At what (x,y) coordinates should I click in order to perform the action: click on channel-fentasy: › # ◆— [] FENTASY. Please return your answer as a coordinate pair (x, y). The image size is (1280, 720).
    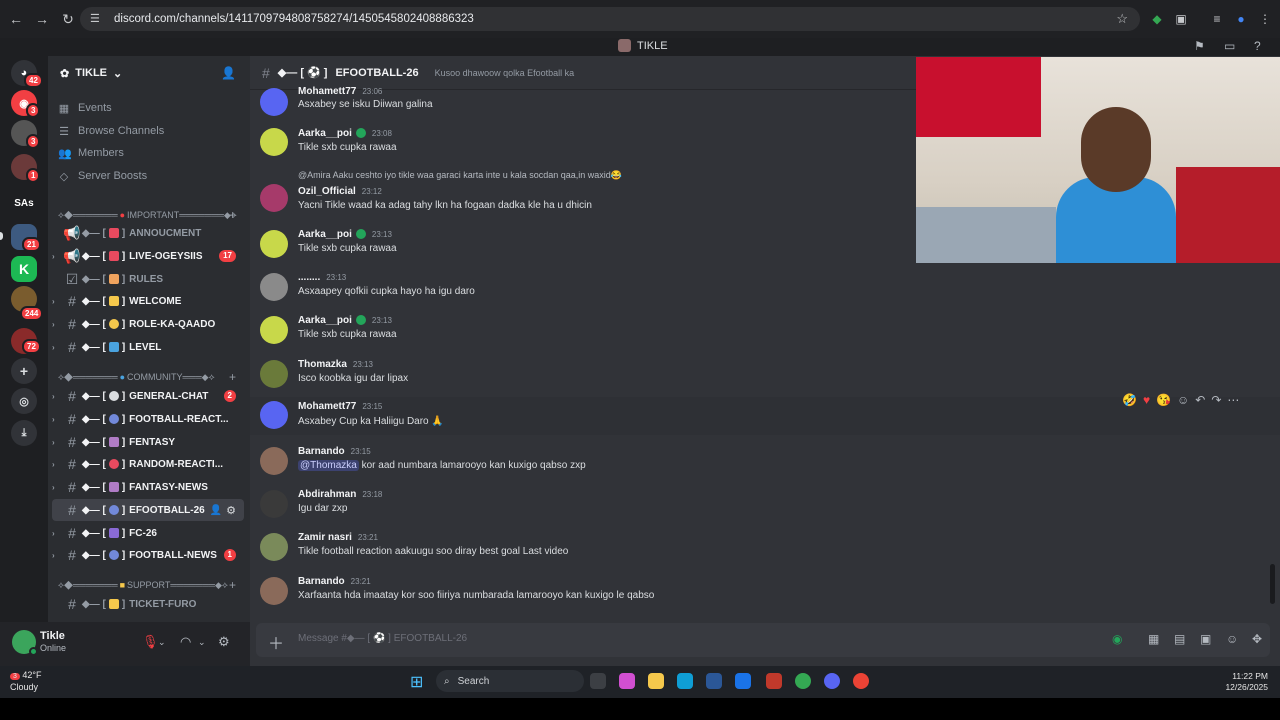
    Looking at the image, I should click on (148, 442).